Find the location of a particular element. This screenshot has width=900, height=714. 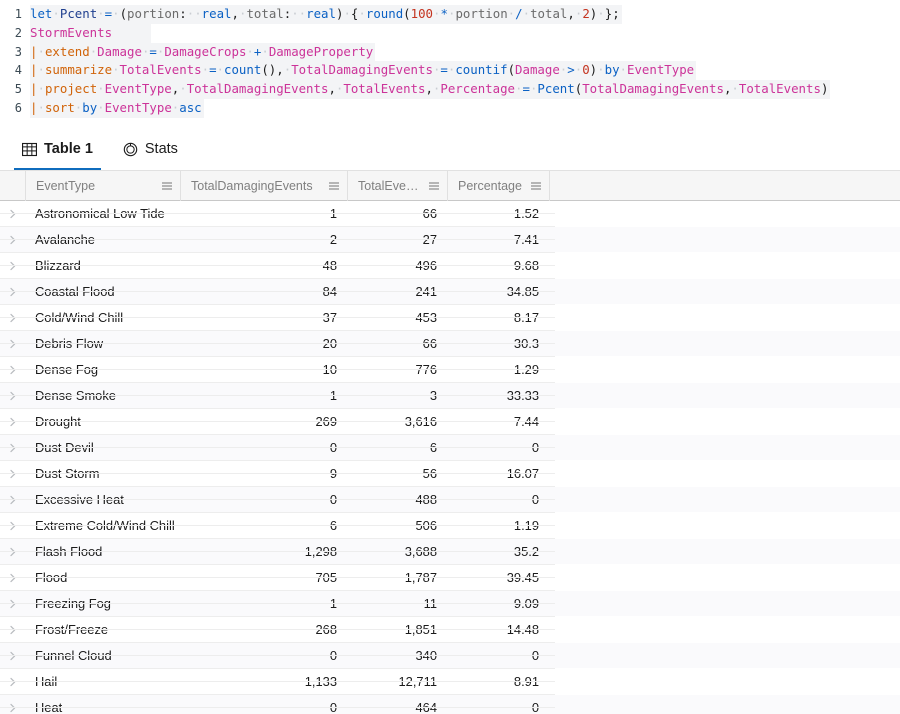

column-header-label: EventType is located at coordinates (66, 185).